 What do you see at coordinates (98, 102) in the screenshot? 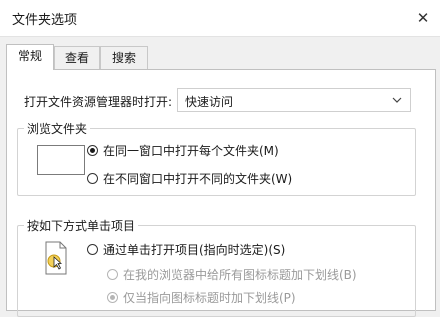
I see `open-explorer-label: 打开文件资源管理器时打开:` at bounding box center [98, 102].